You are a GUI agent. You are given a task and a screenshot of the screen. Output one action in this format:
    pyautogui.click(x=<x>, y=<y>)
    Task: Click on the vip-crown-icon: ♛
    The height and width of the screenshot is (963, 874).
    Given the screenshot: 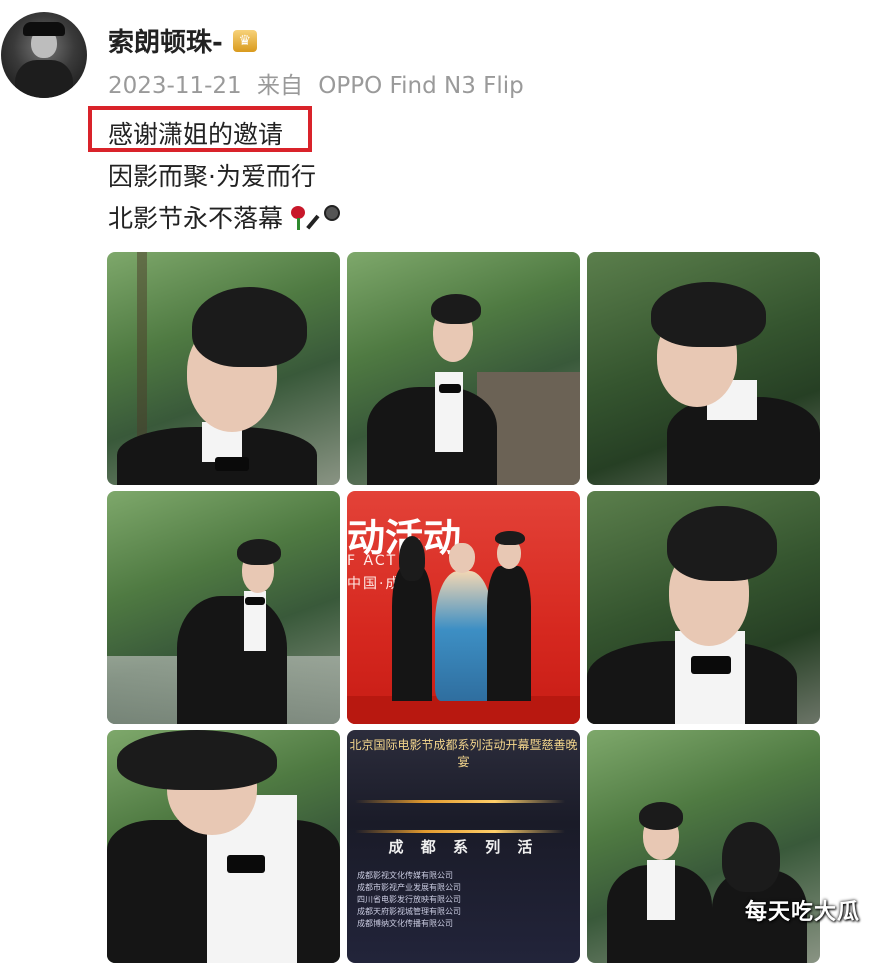 What is the action you would take?
    pyautogui.click(x=244, y=40)
    